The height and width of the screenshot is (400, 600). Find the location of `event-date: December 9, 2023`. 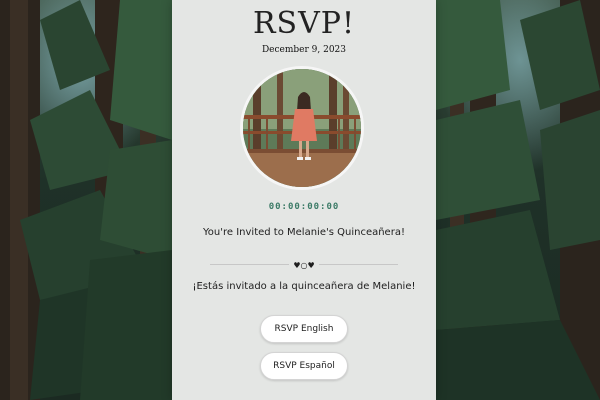

event-date: December 9, 2023 is located at coordinates (304, 50).